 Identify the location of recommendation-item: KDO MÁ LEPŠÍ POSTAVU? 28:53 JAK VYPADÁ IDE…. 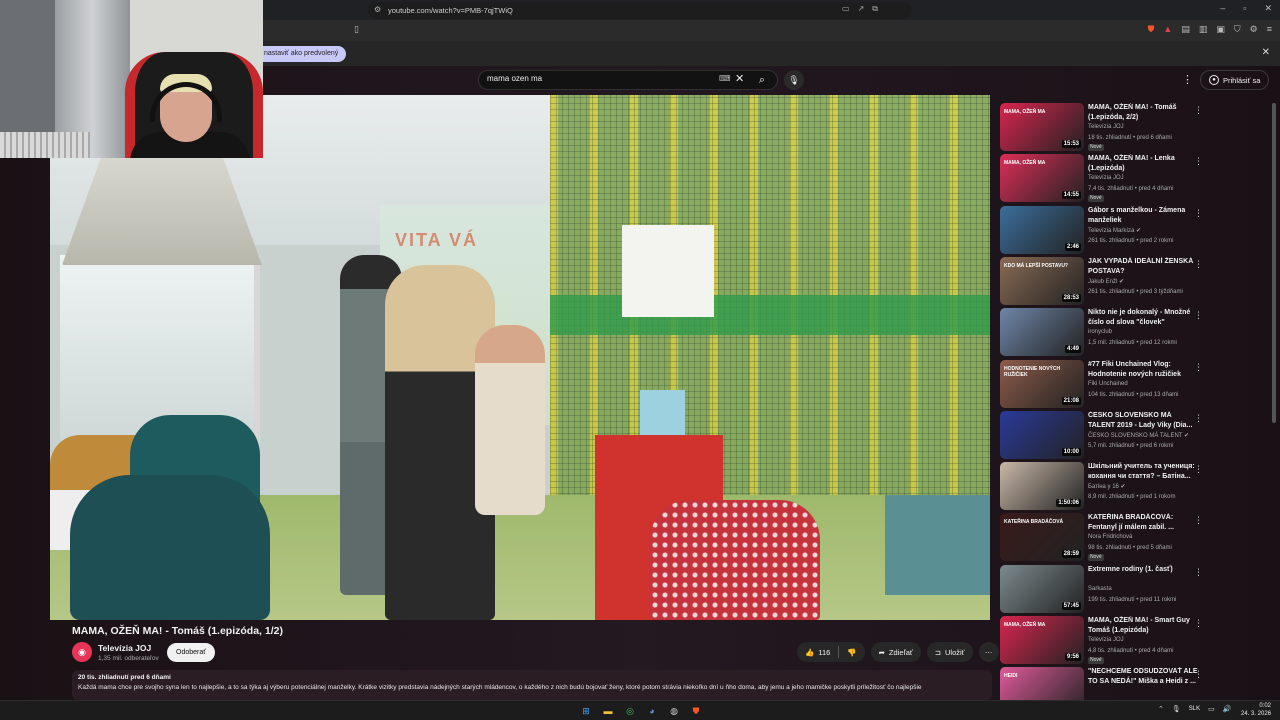
(1135, 281).